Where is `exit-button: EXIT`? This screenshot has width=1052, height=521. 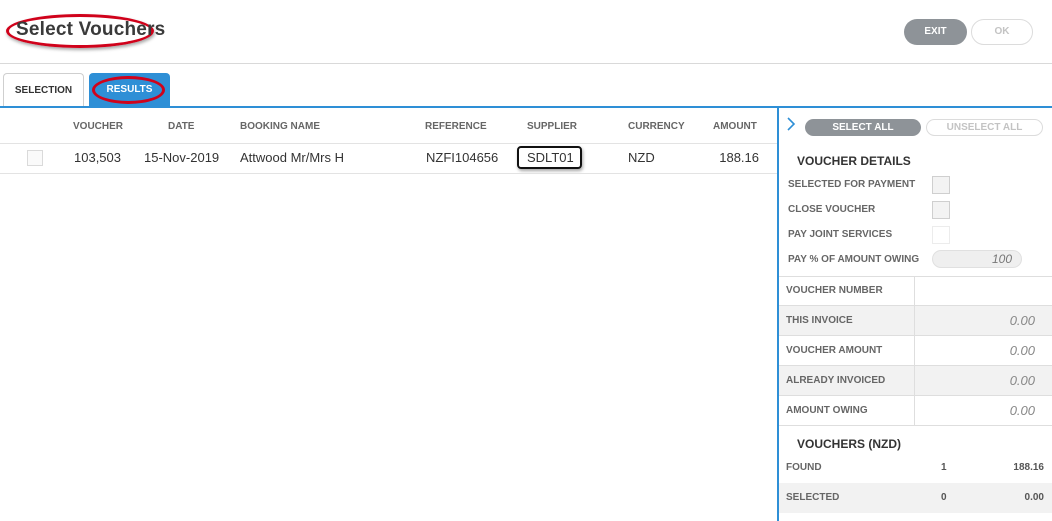
exit-button: EXIT is located at coordinates (935, 32).